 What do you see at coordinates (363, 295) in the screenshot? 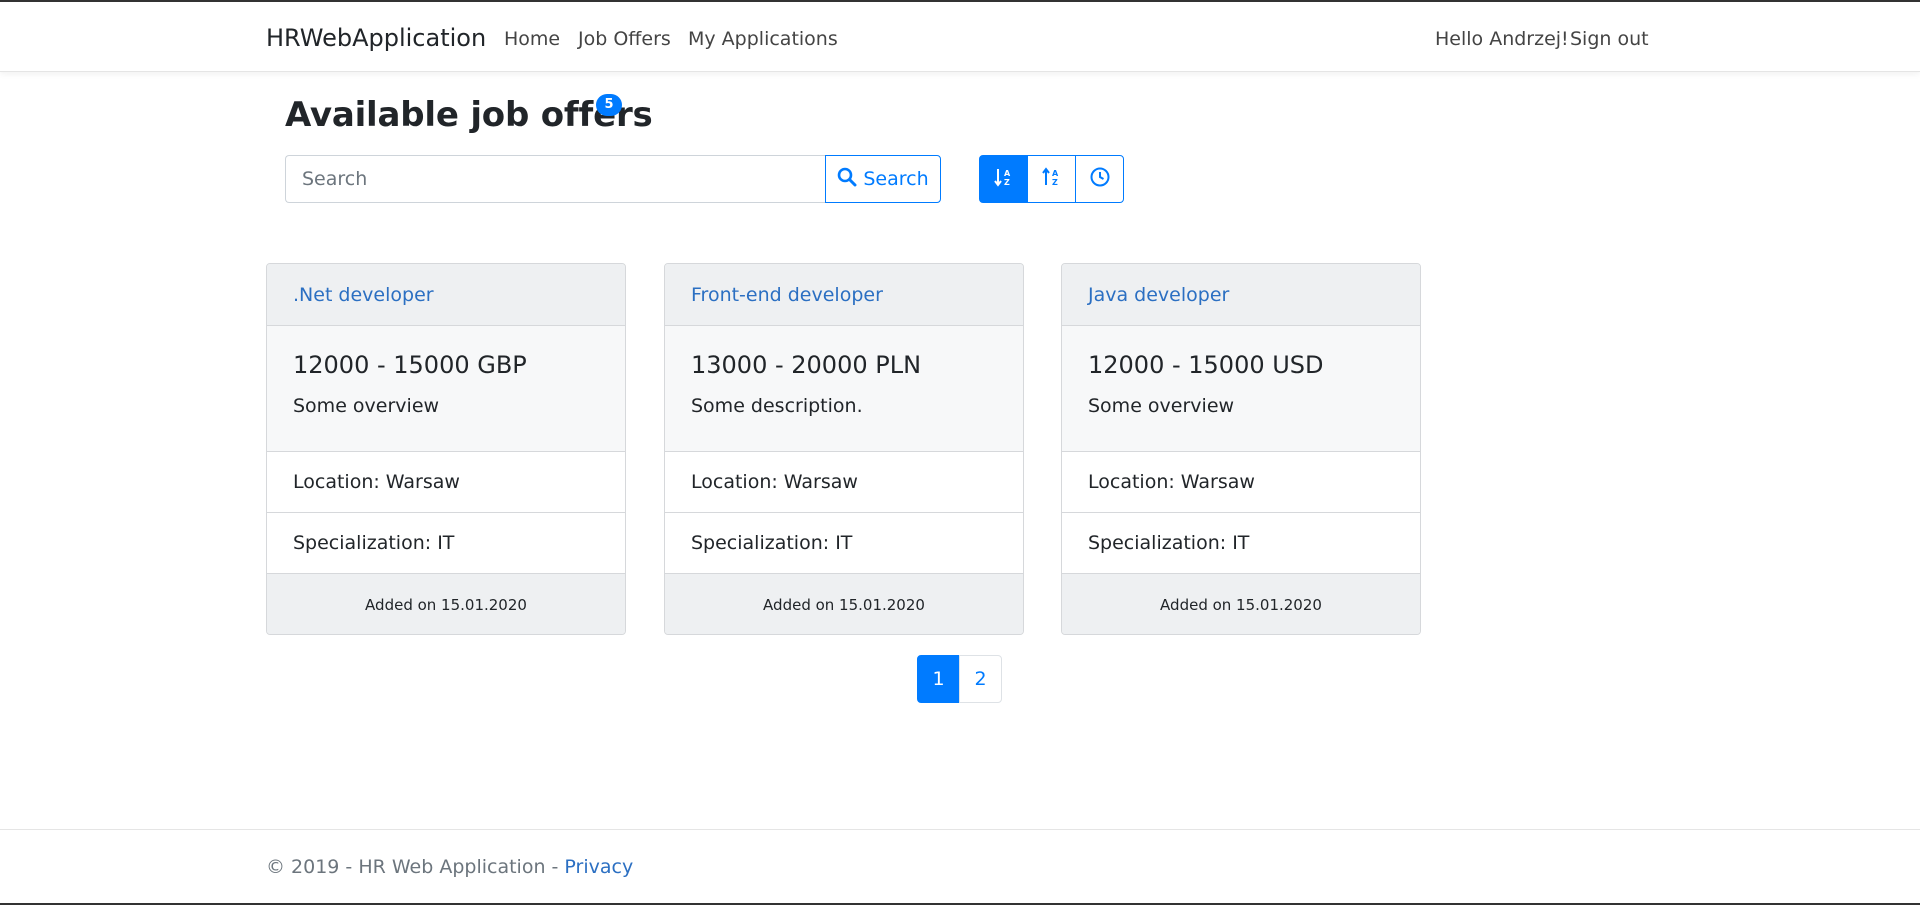
I see `job-title-link: .Net developer` at bounding box center [363, 295].